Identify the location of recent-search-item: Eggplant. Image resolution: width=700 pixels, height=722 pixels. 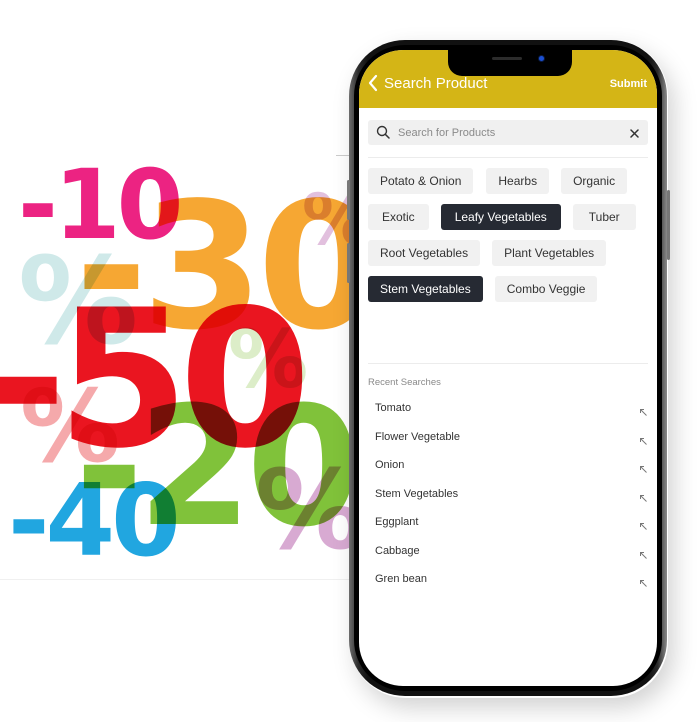
(508, 524).